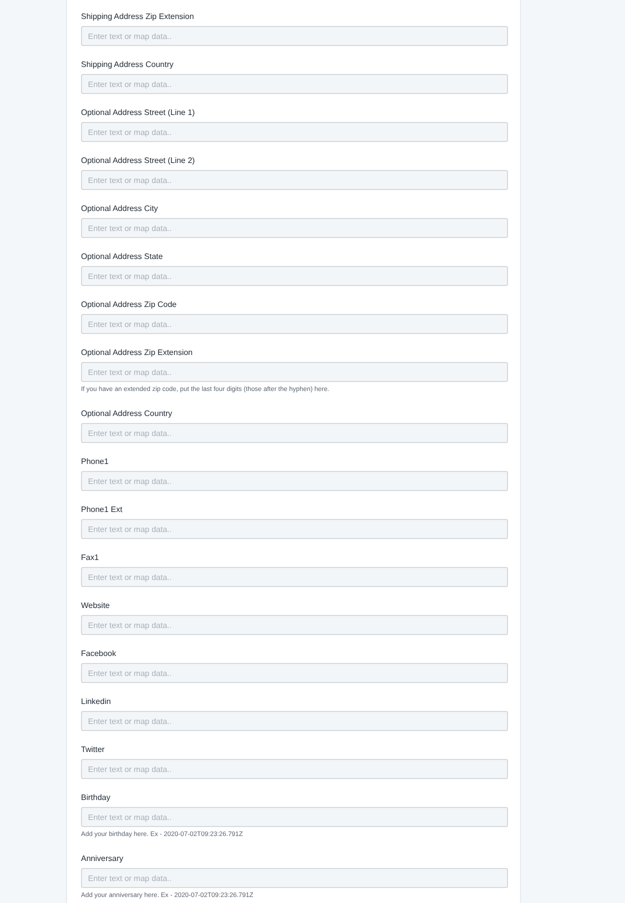 The width and height of the screenshot is (625, 903). I want to click on field-label: Twitter, so click(93, 750).